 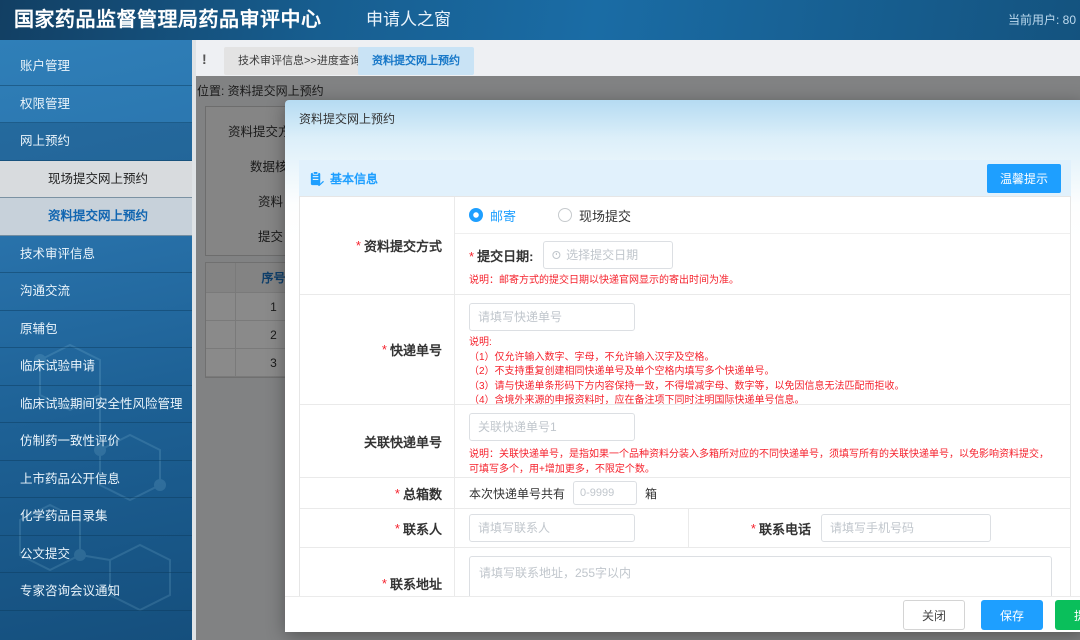 I want to click on phone-field-cell, so click(x=901, y=528).